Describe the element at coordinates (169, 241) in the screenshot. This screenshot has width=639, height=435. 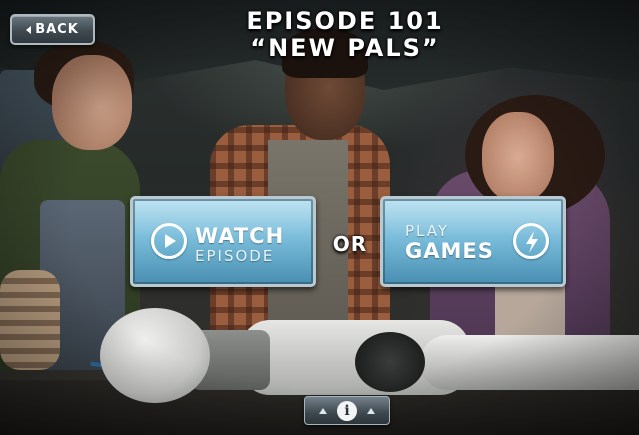
I see `play-icon` at that location.